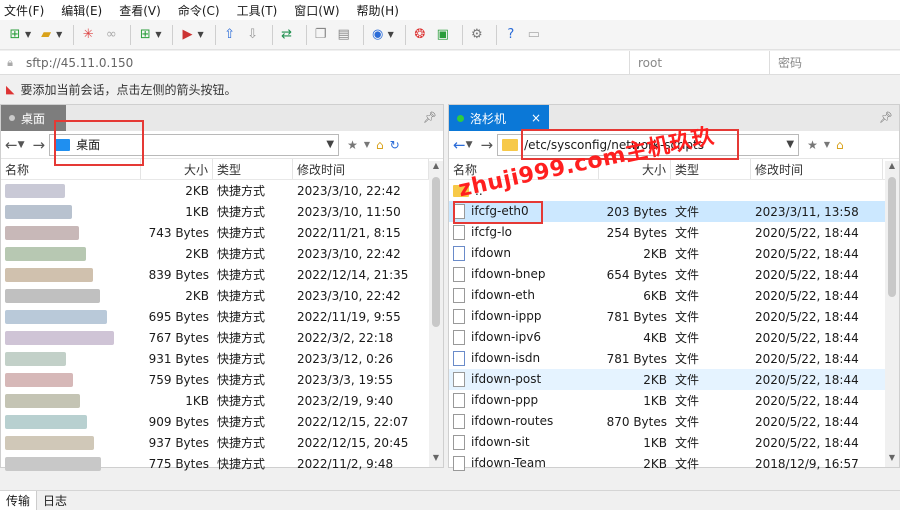  Describe the element at coordinates (674, 463) in the screenshot. I see `table-row: ifdown-Team 2KB 文件 2018/12/9, 16:57` at that location.